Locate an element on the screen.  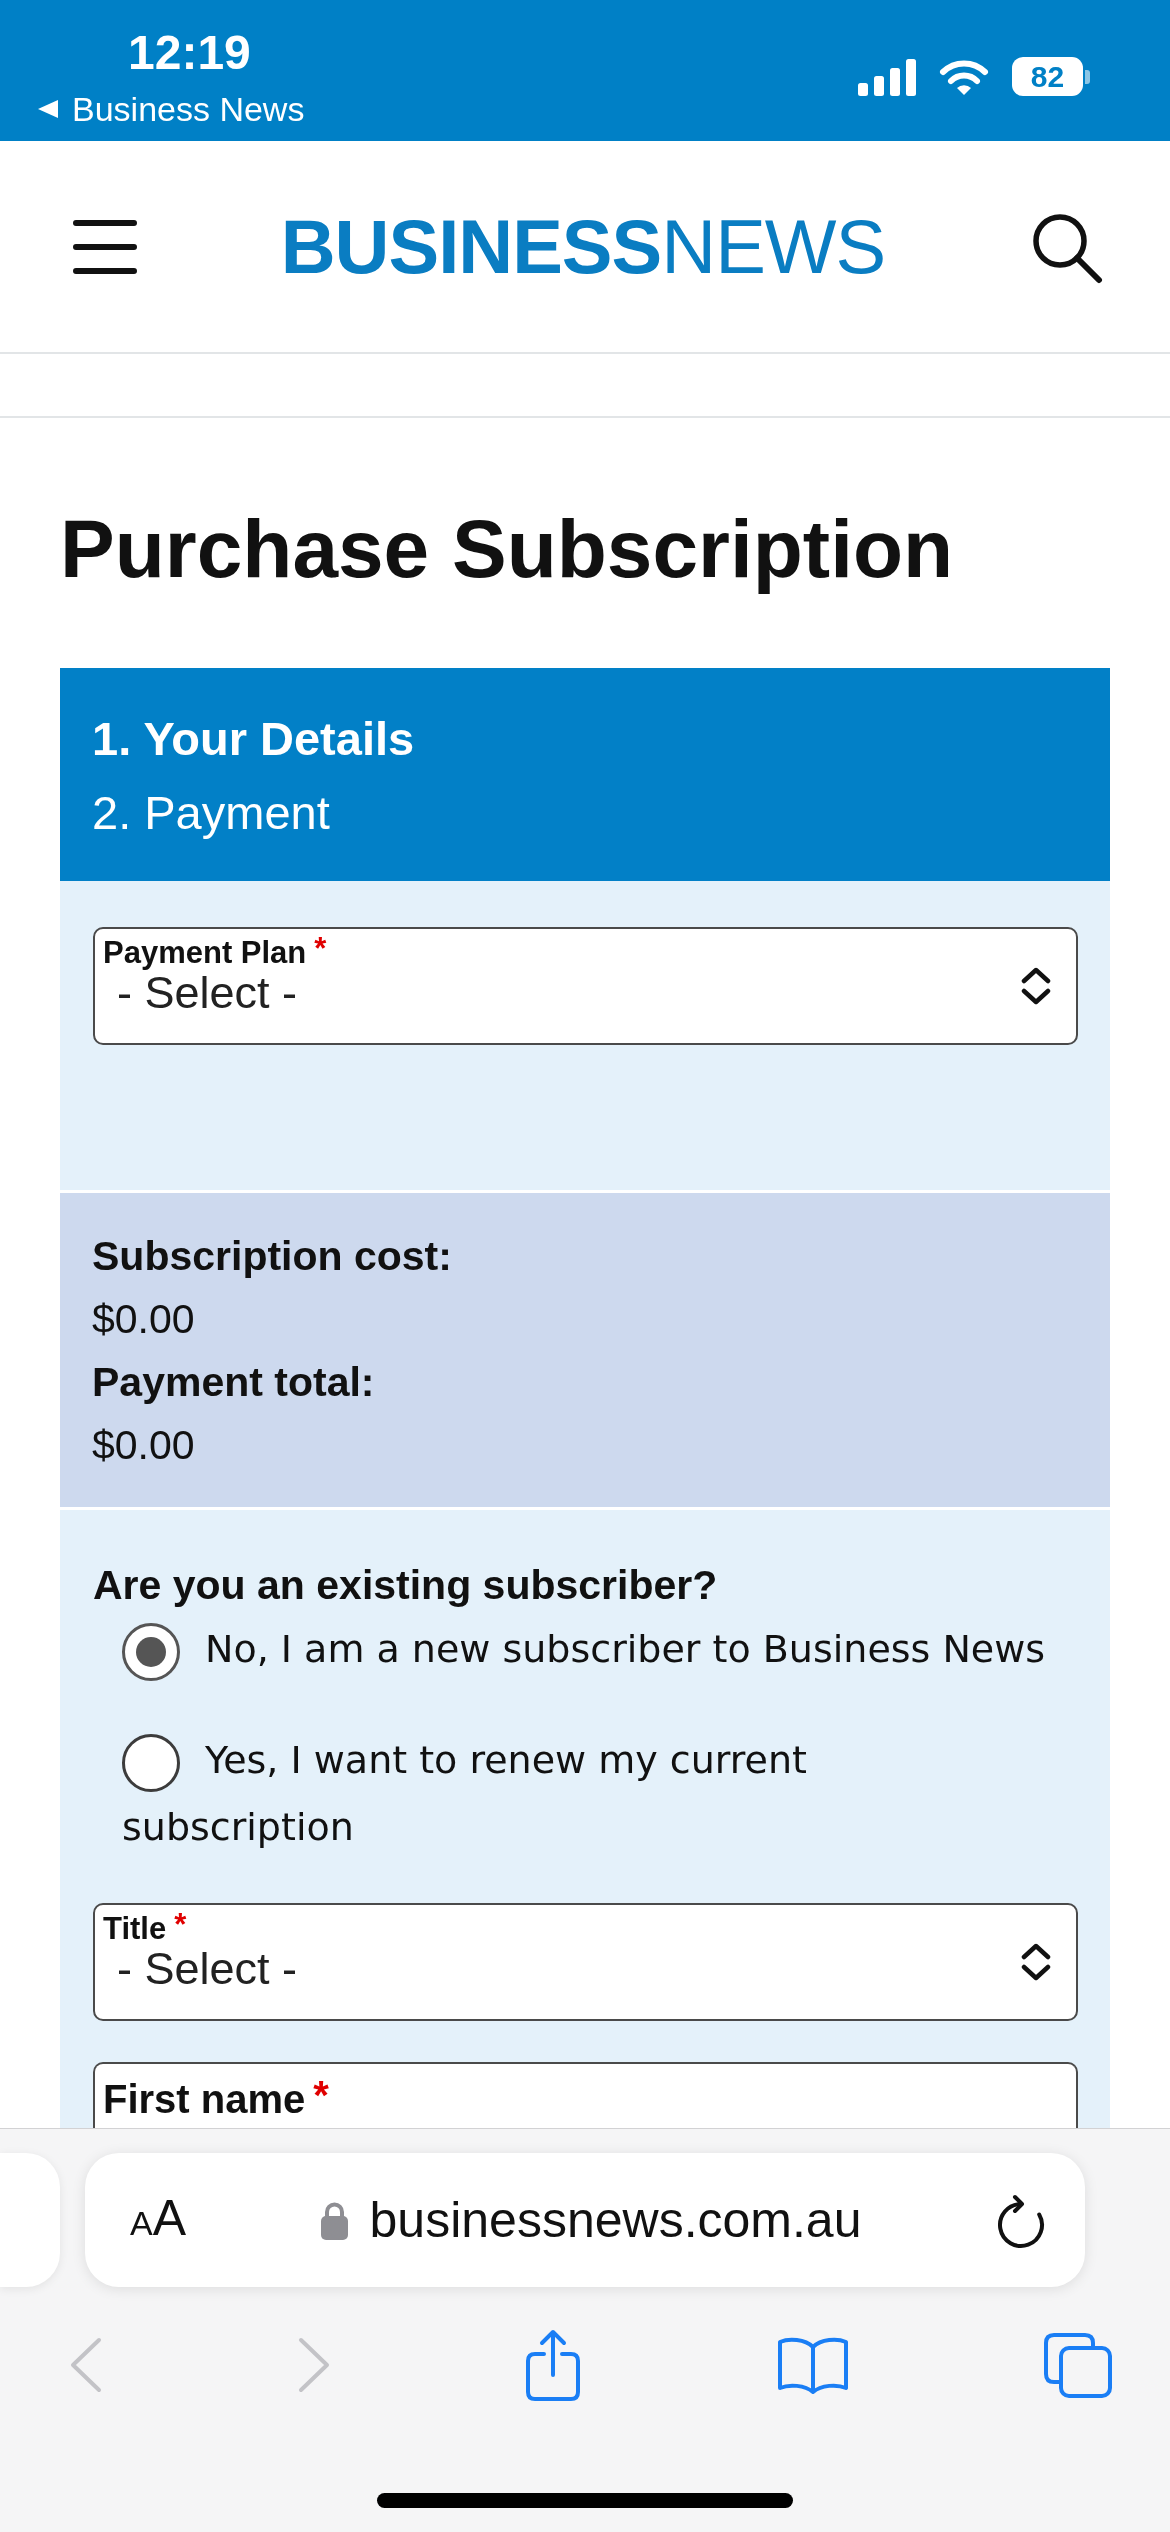
open-book-icon is located at coordinates (812, 2365).